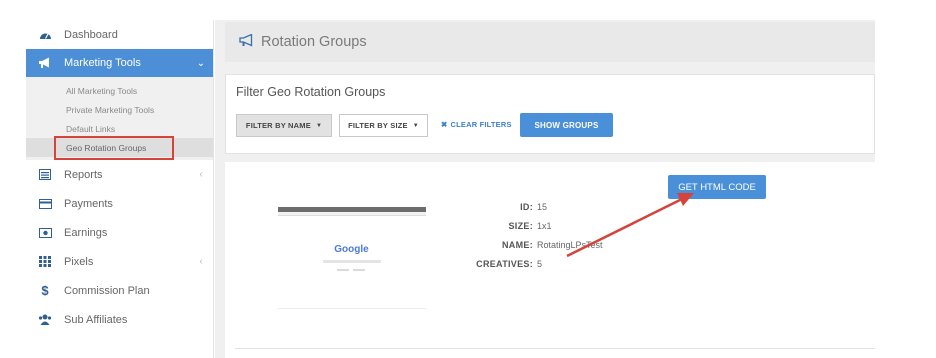 This screenshot has height=358, width=936. I want to click on divider, so click(555, 348).